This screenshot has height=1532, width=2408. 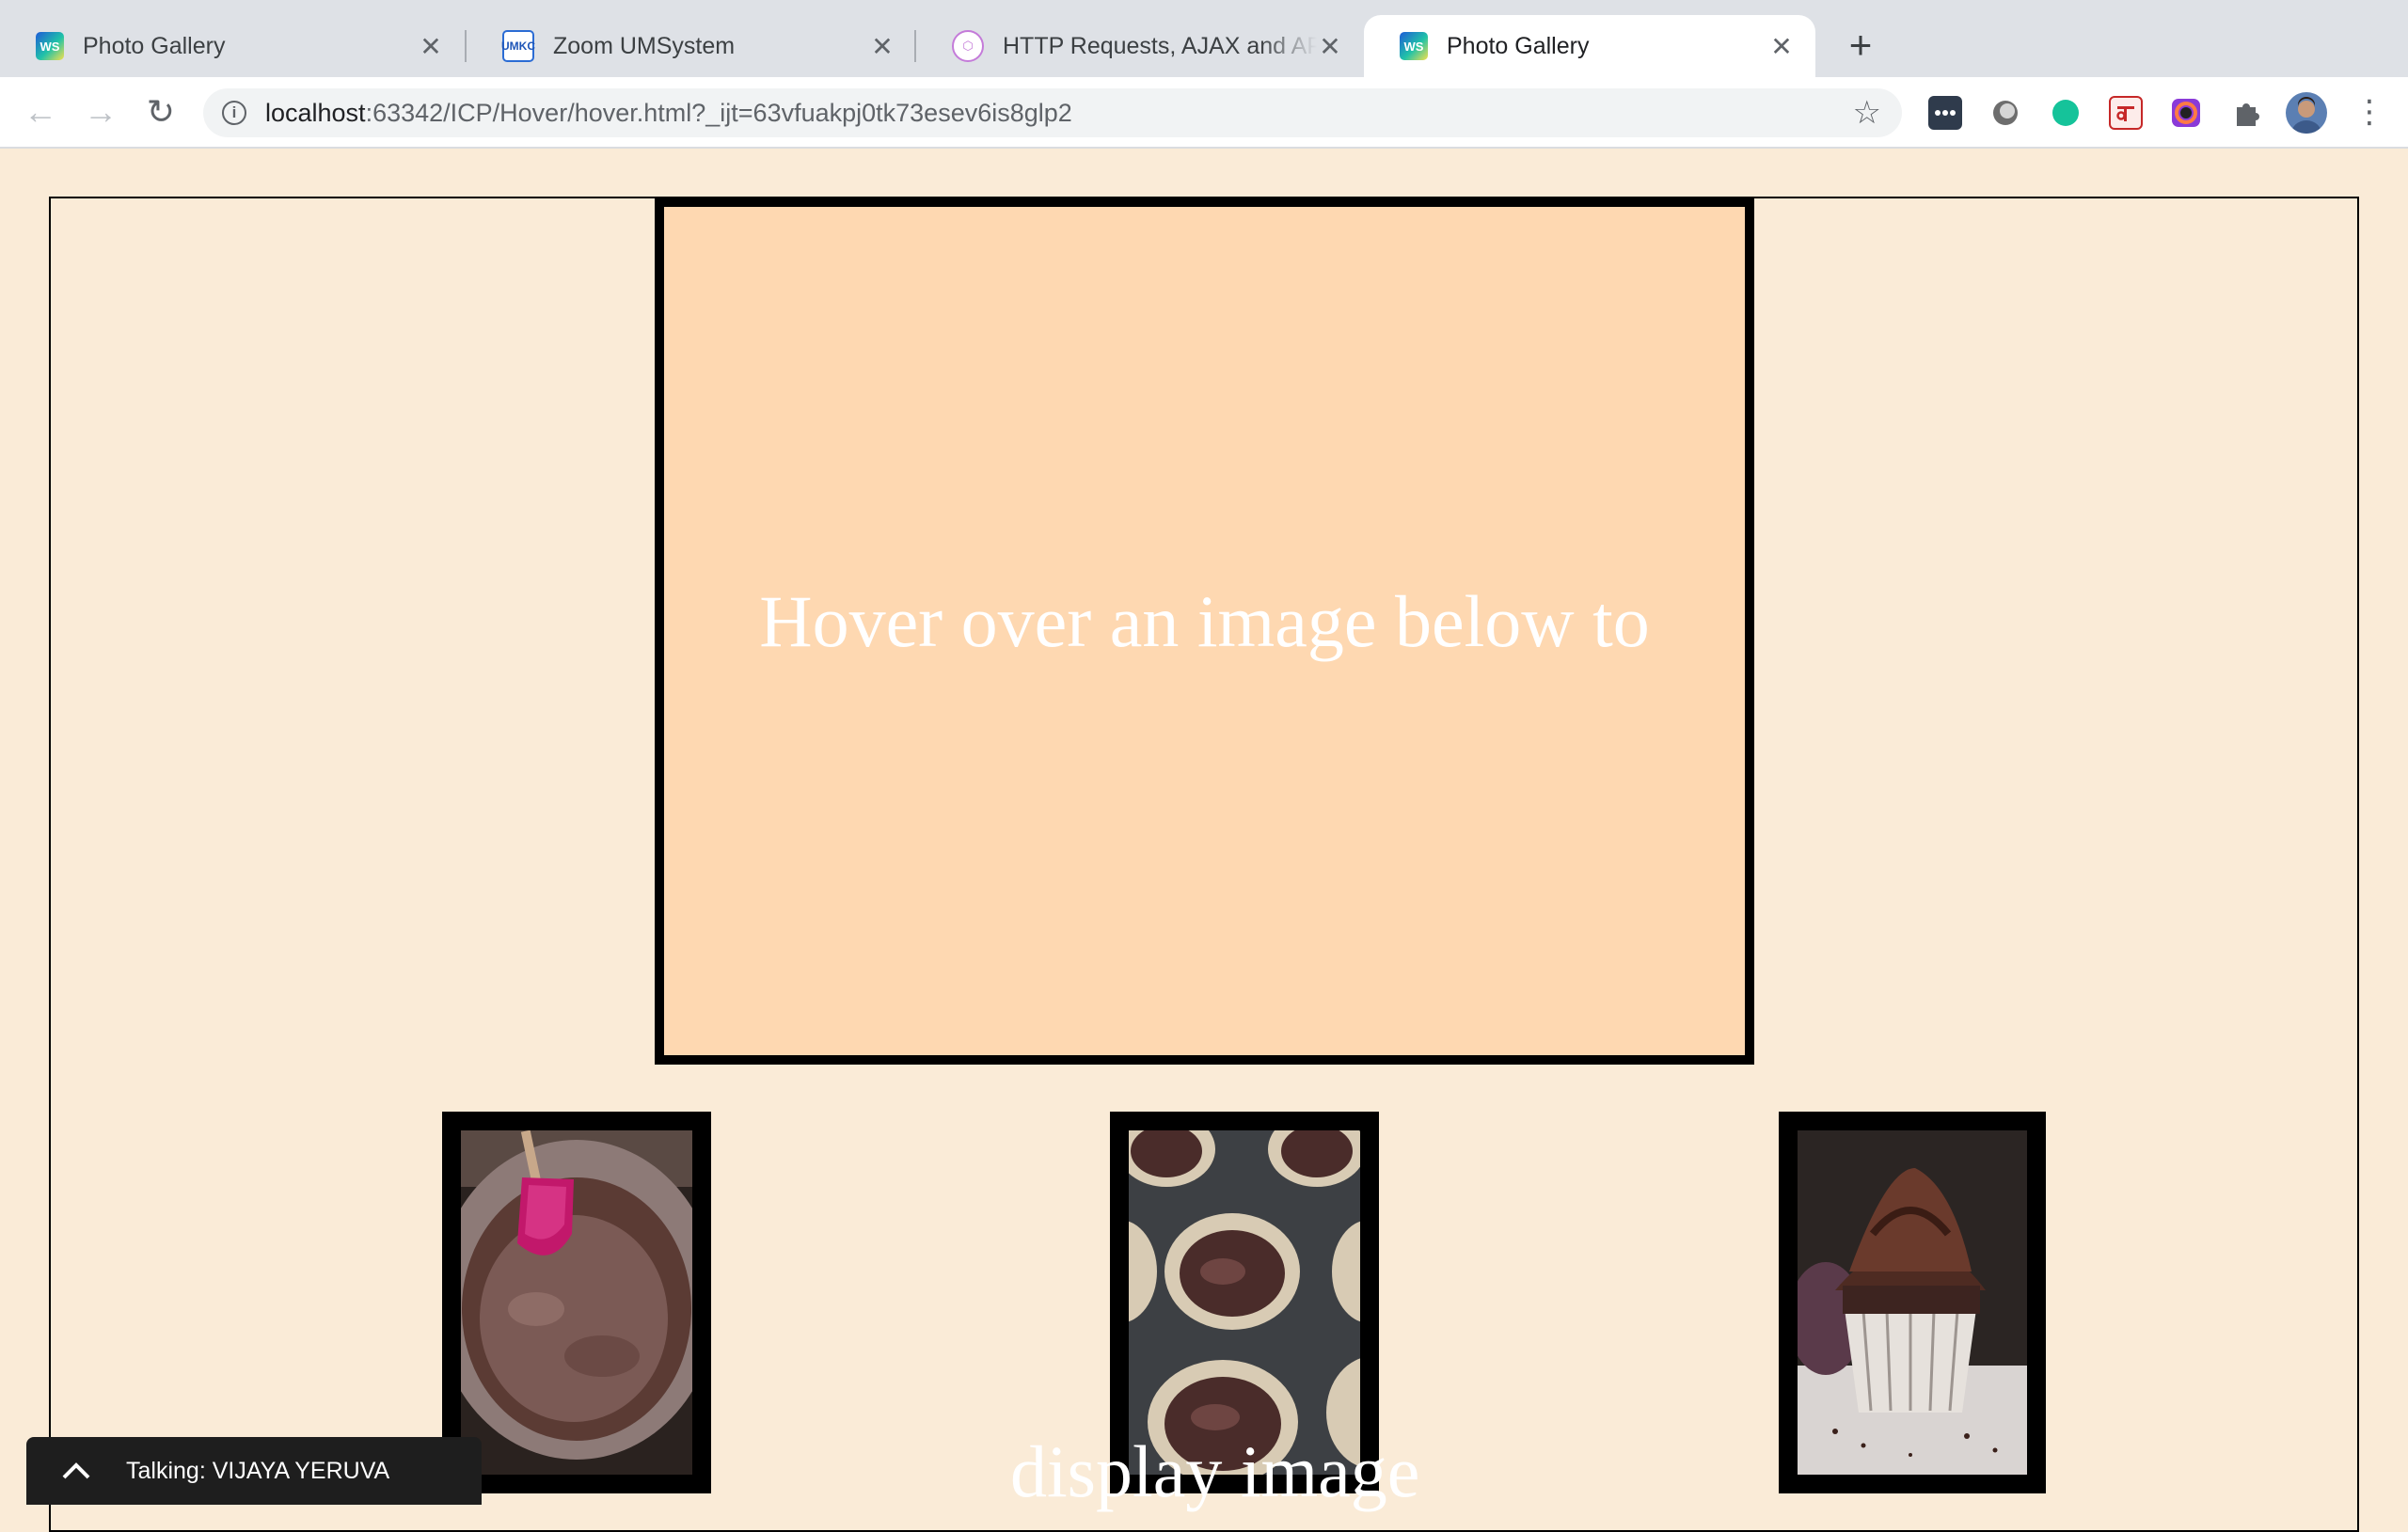 What do you see at coordinates (1867, 113) in the screenshot?
I see `bookmark-star-icon: ☆` at bounding box center [1867, 113].